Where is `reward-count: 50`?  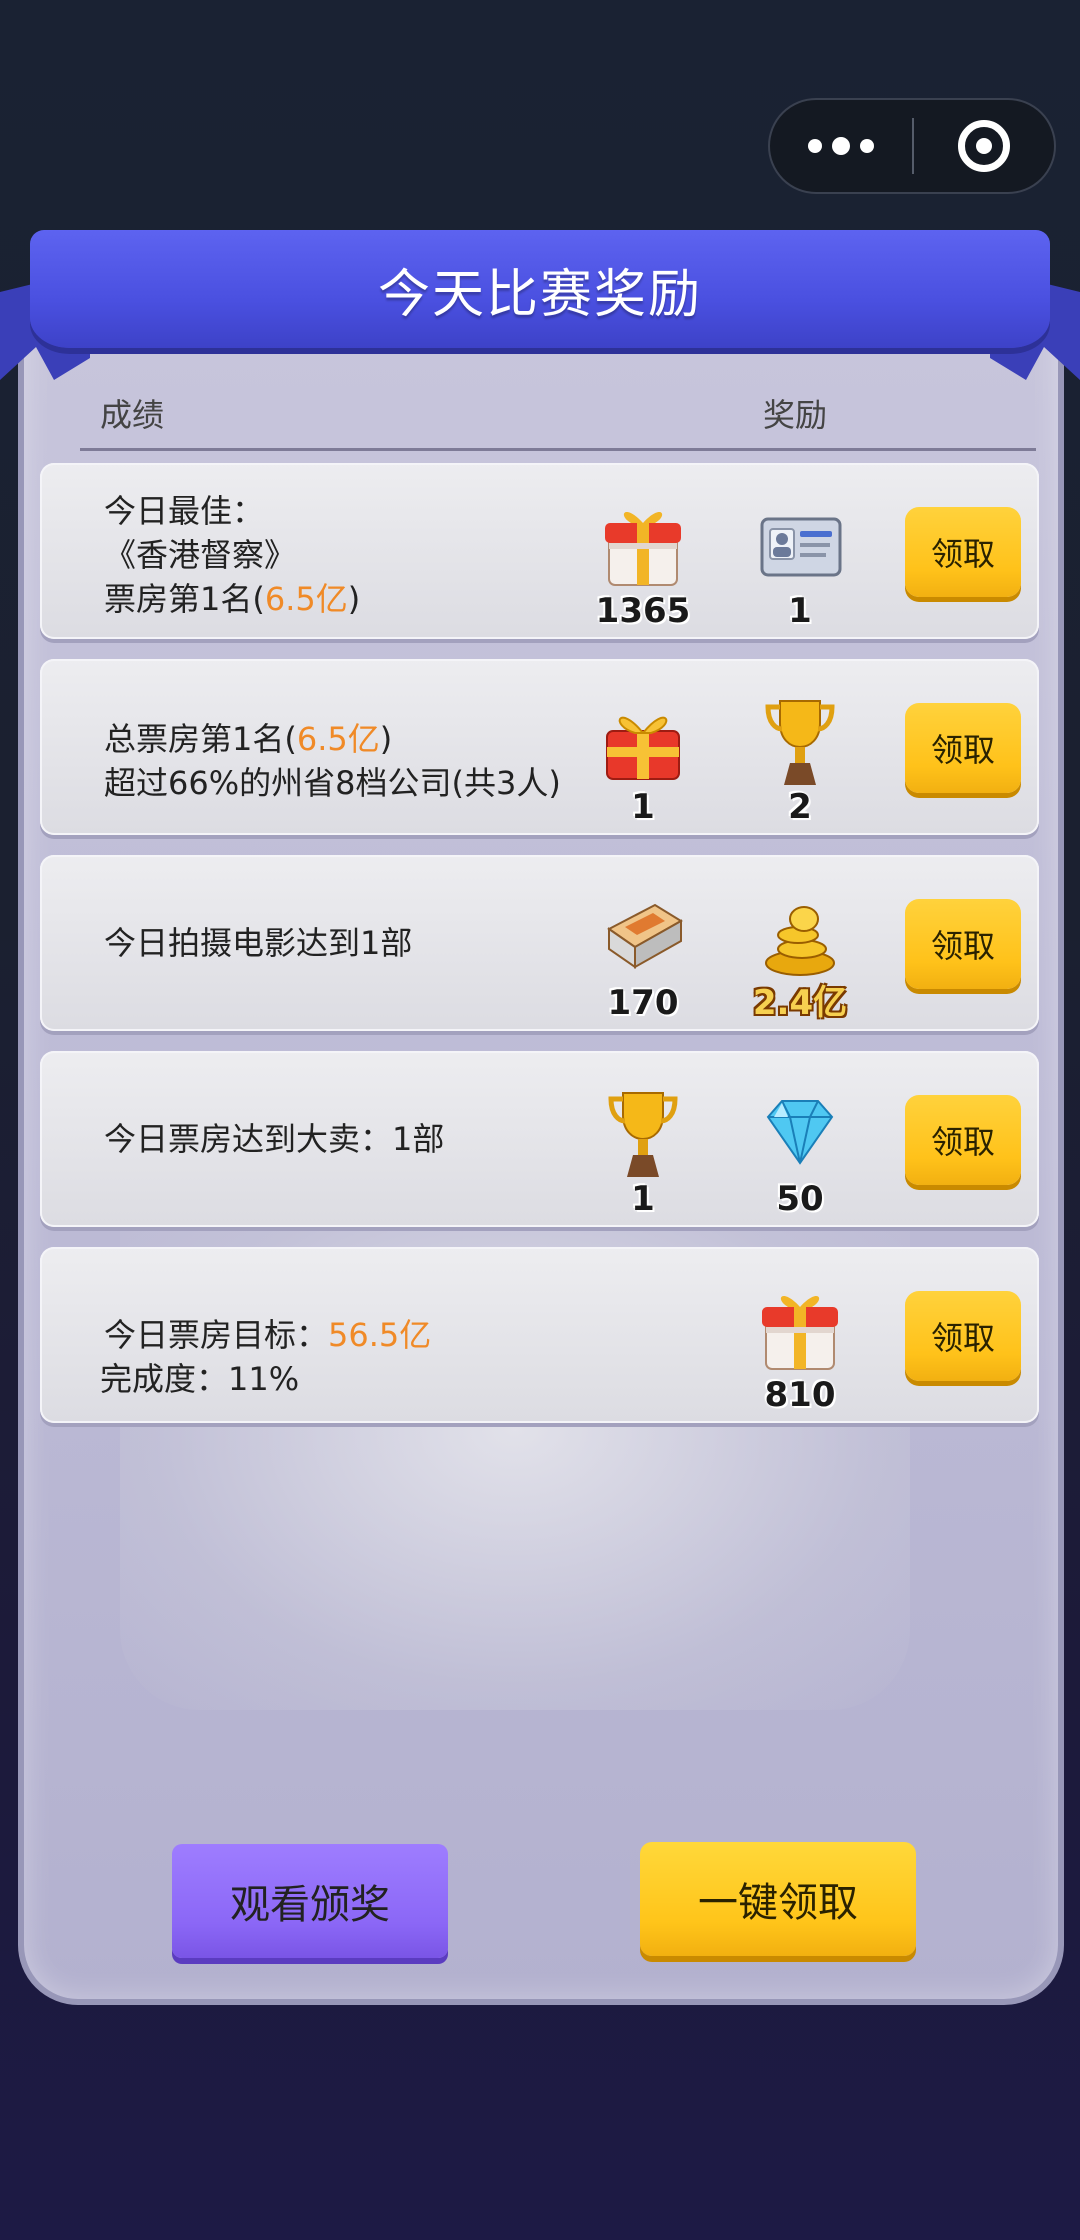 reward-count: 50 is located at coordinates (800, 1199).